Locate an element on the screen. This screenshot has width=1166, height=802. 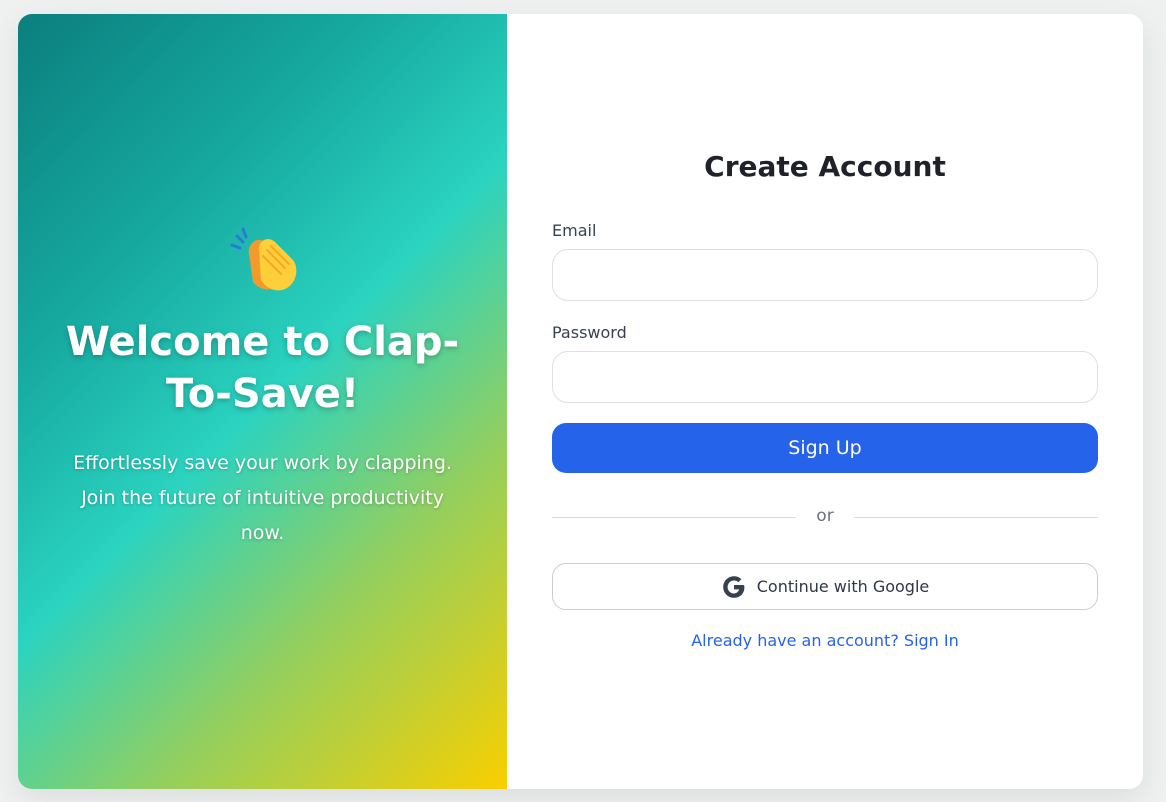
email-field is located at coordinates (825, 275).